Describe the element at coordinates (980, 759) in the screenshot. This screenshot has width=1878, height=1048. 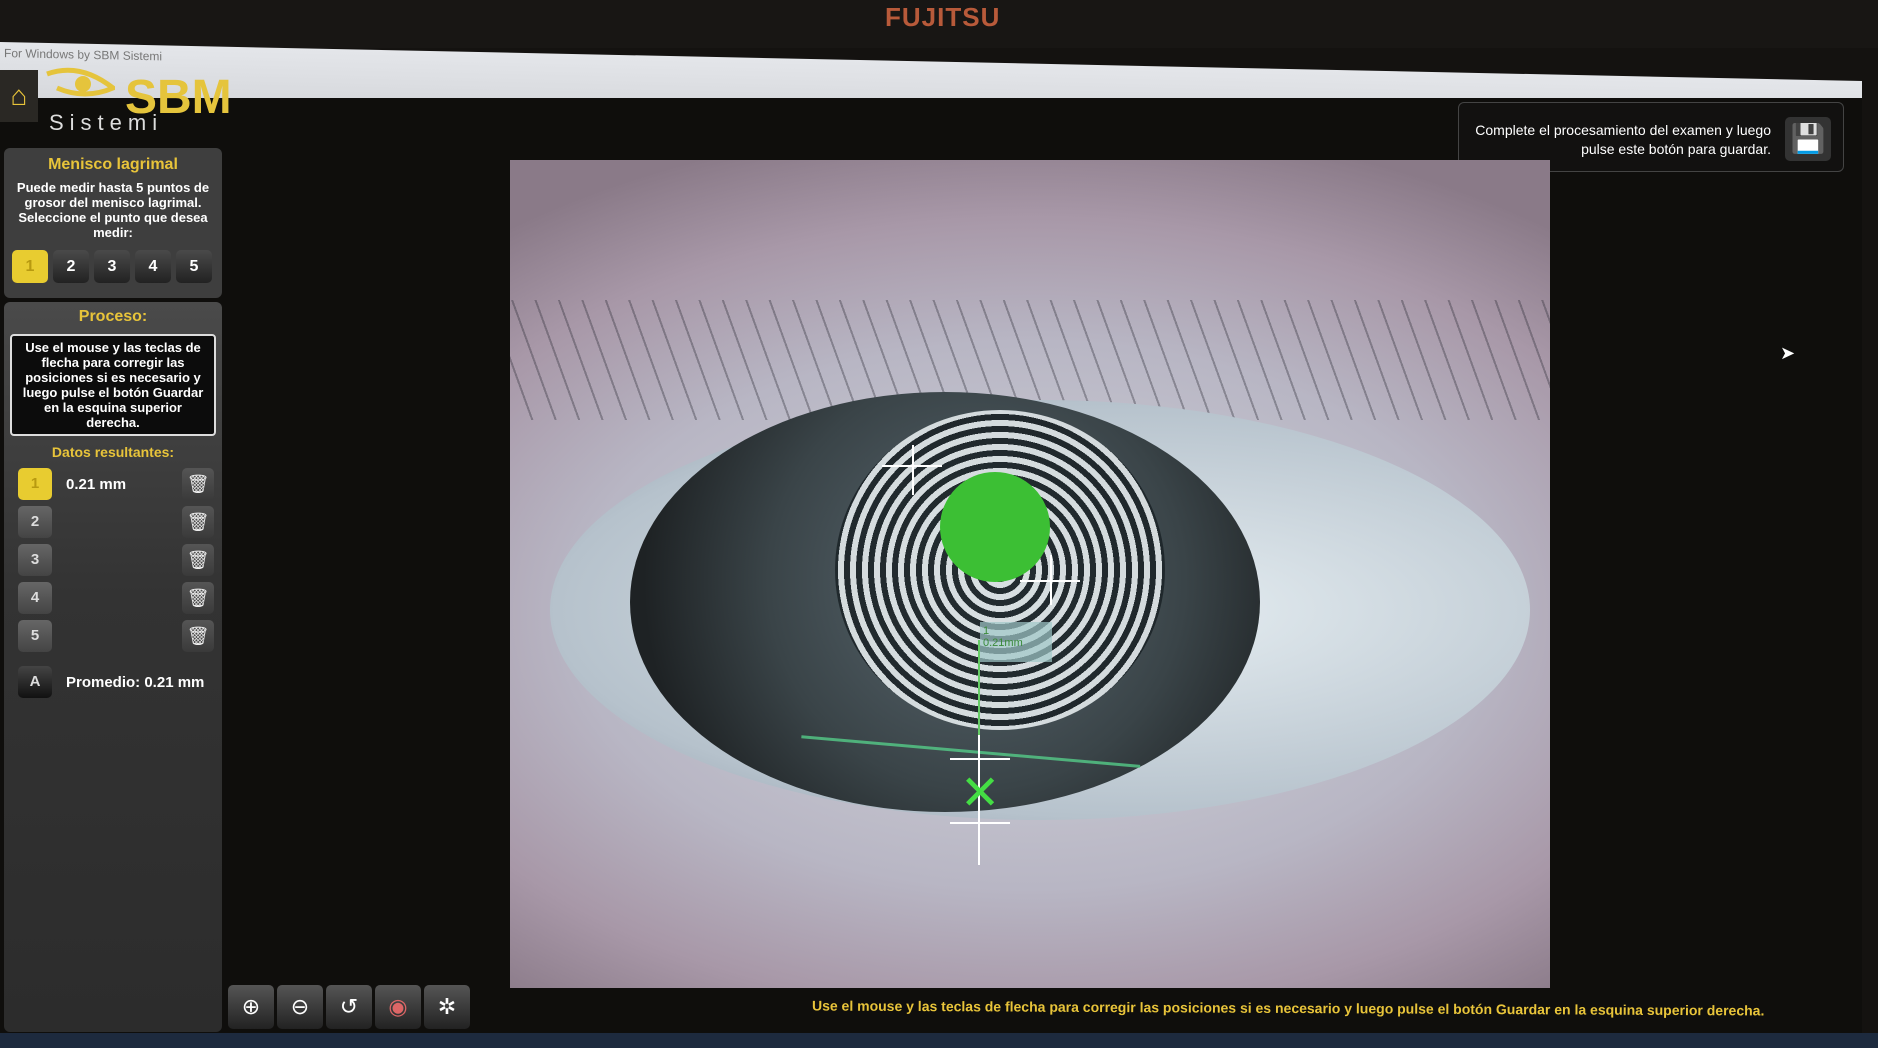
I see `meniscus-crosshair-top` at that location.